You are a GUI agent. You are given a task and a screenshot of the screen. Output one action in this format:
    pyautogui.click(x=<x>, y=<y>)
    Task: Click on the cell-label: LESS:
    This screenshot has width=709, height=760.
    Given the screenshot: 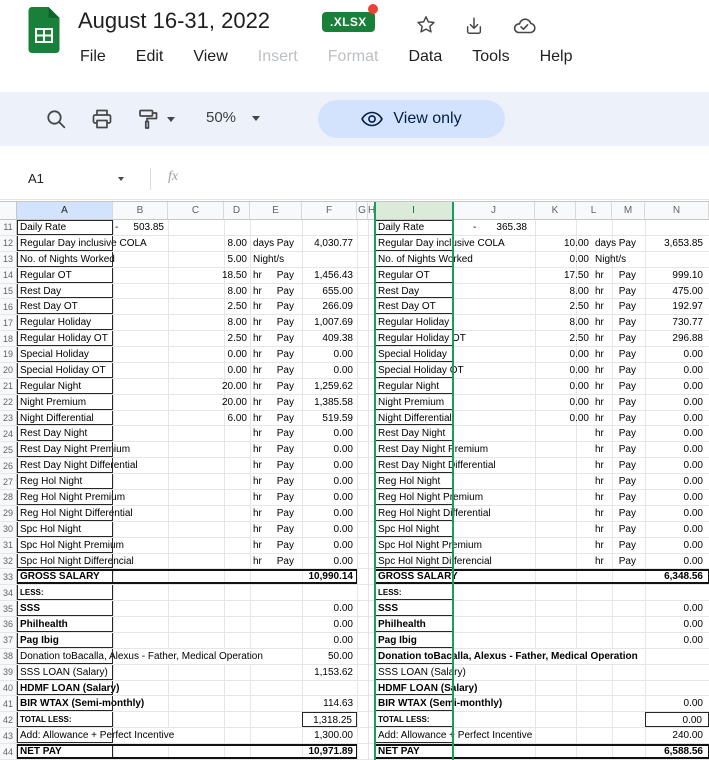 What is the action you would take?
    pyautogui.click(x=30, y=593)
    